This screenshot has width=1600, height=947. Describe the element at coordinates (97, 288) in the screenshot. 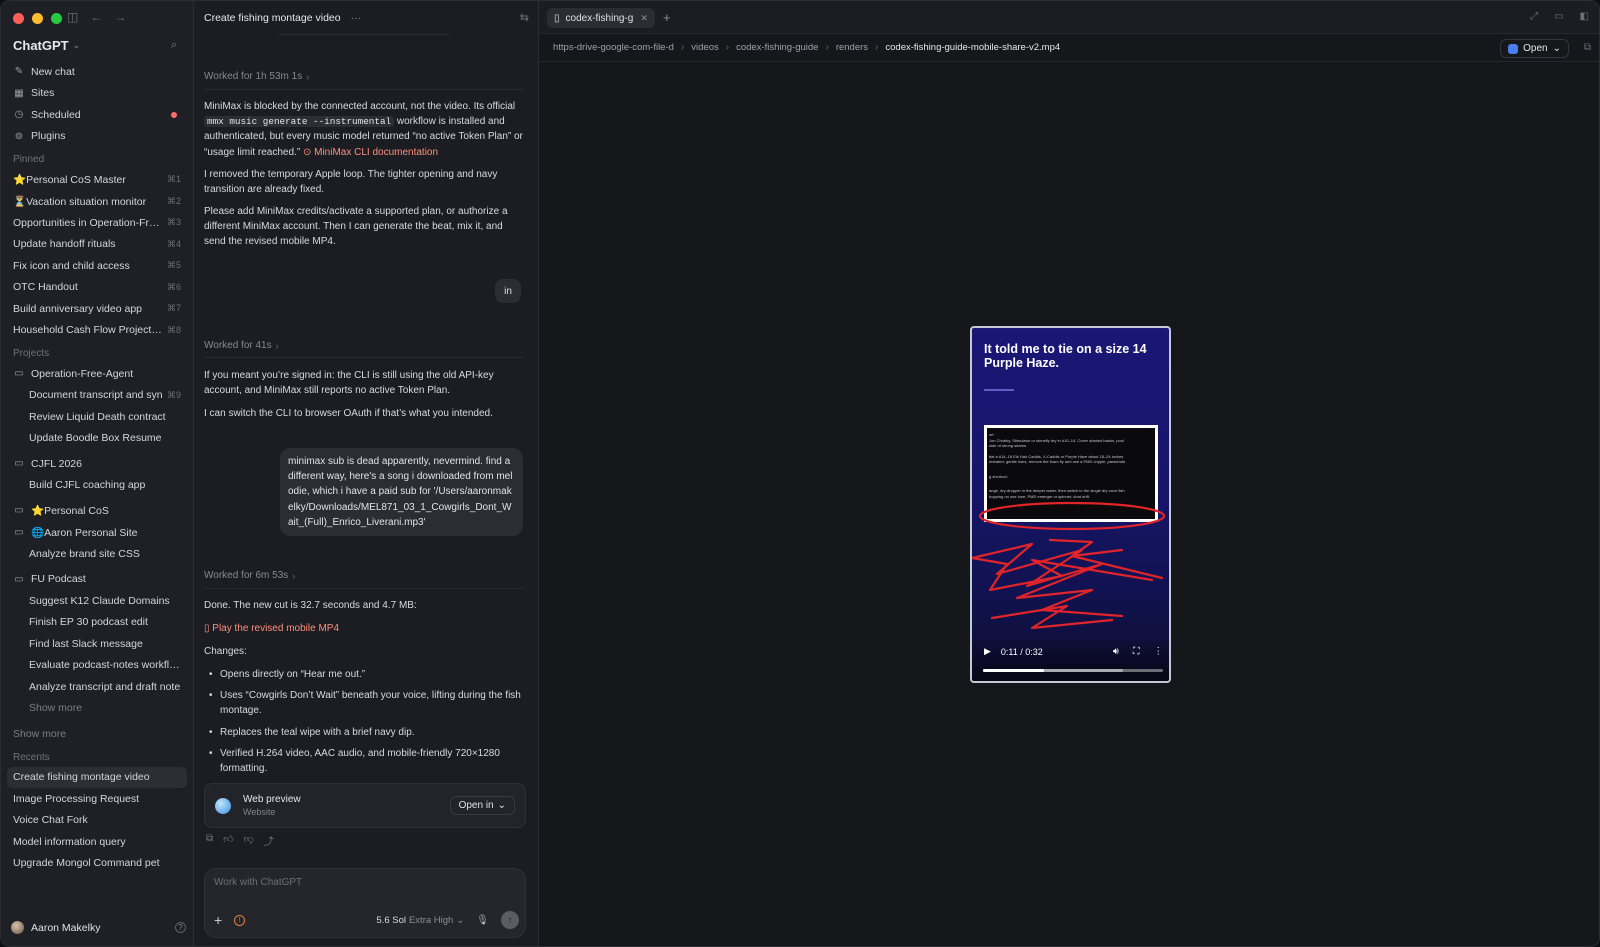

I see `pinned-item: OTC Handout ⌘6` at that location.